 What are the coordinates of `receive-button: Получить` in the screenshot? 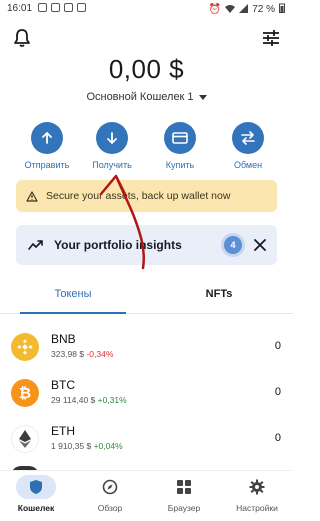 It's located at (112, 146).